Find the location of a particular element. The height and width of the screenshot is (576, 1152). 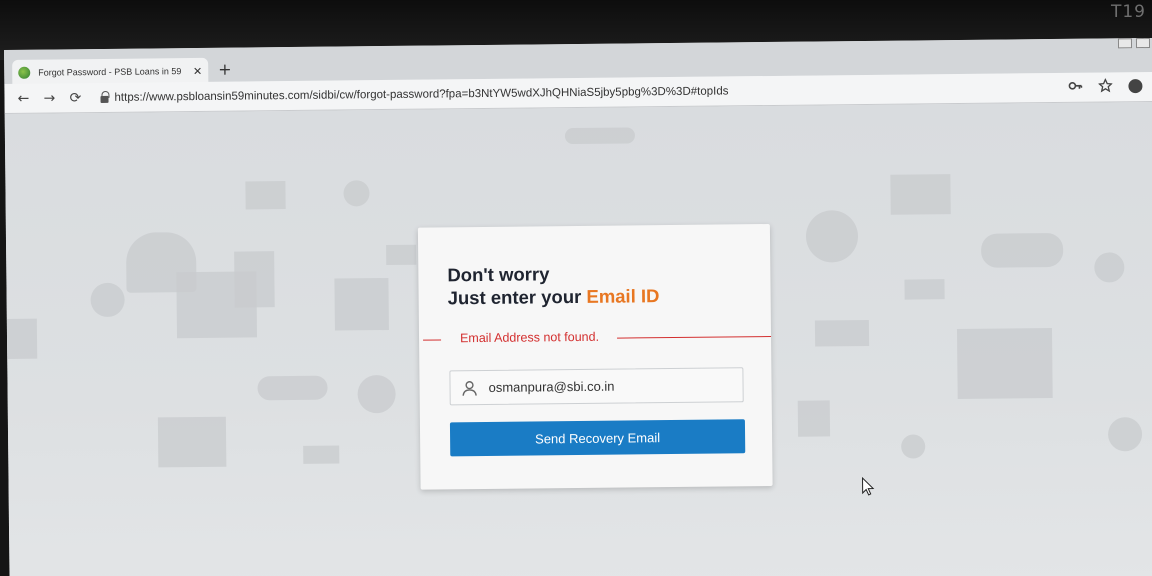

restore-icon is located at coordinates (1143, 43).